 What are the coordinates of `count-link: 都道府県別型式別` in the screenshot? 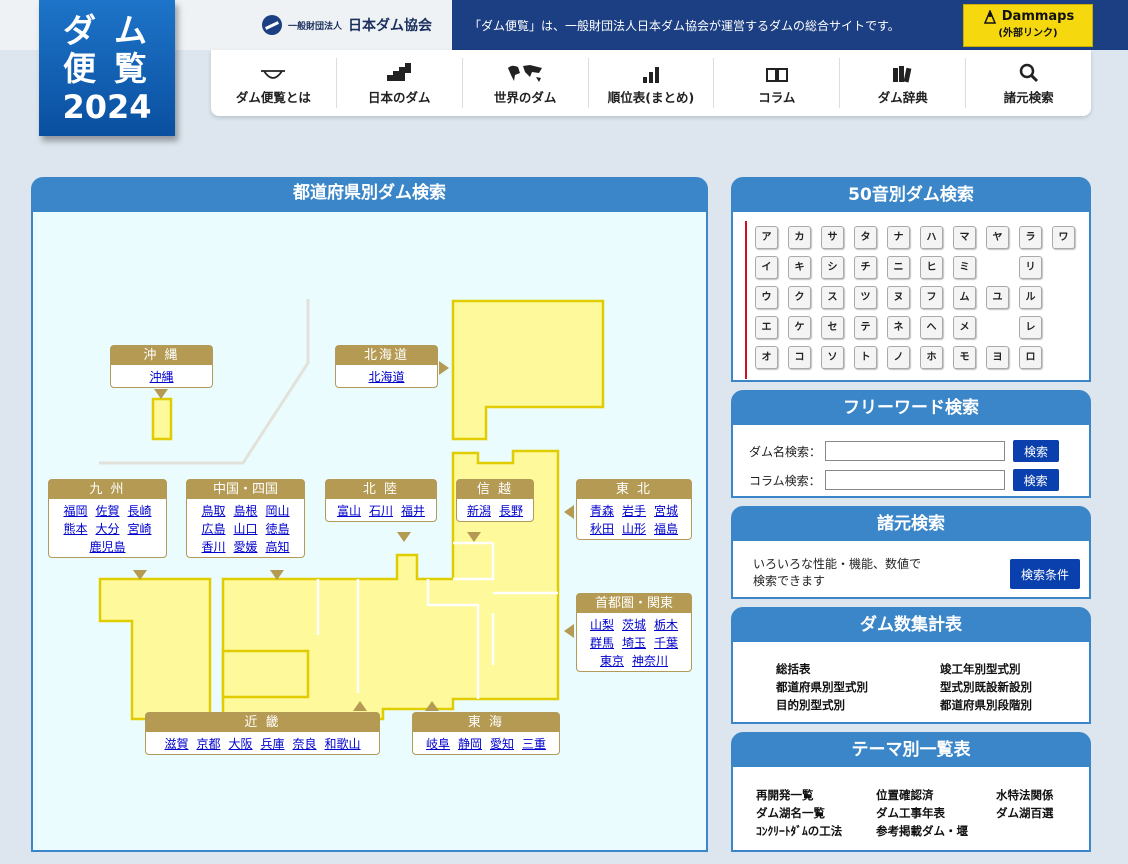 It's located at (822, 687).